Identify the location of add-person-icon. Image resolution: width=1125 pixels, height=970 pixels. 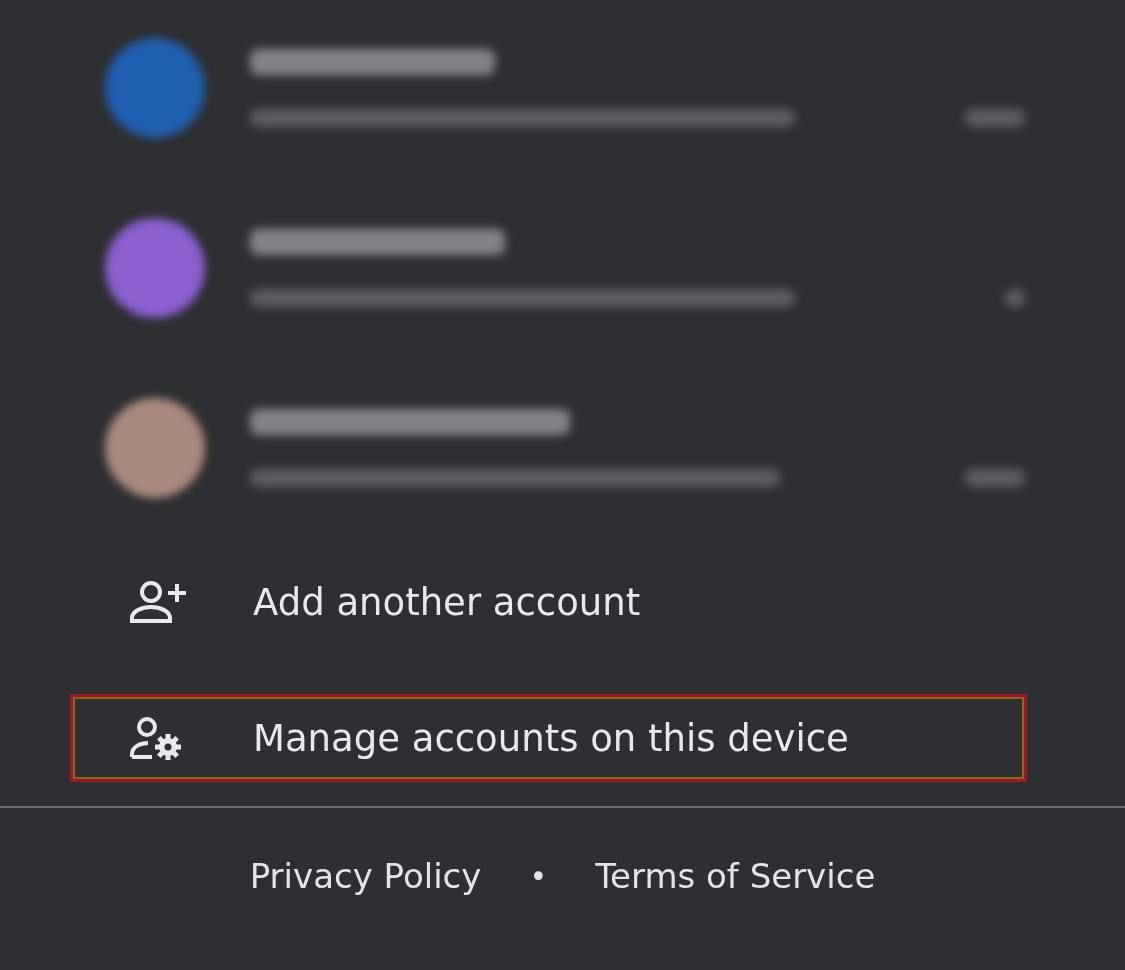
(158, 602).